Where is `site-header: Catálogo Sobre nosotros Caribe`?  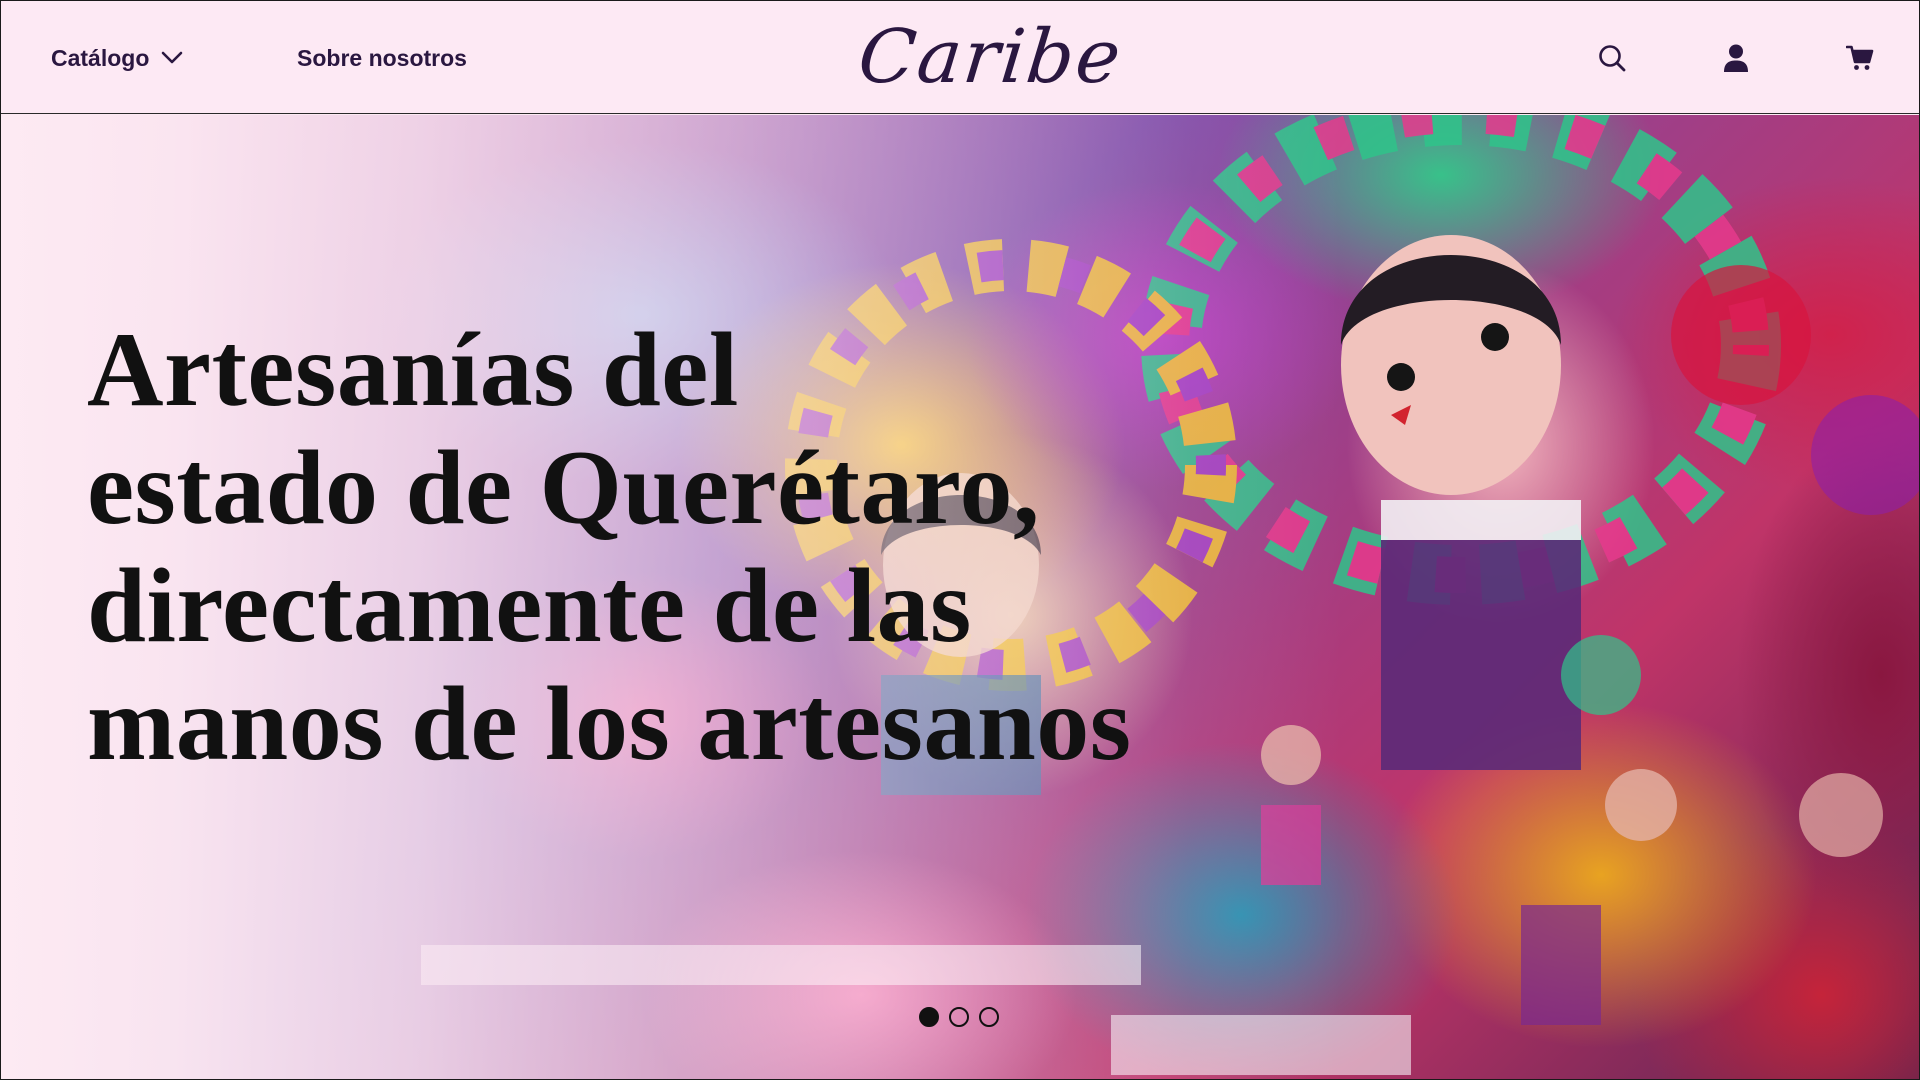
site-header: Catálogo Sobre nosotros Caribe is located at coordinates (960, 57).